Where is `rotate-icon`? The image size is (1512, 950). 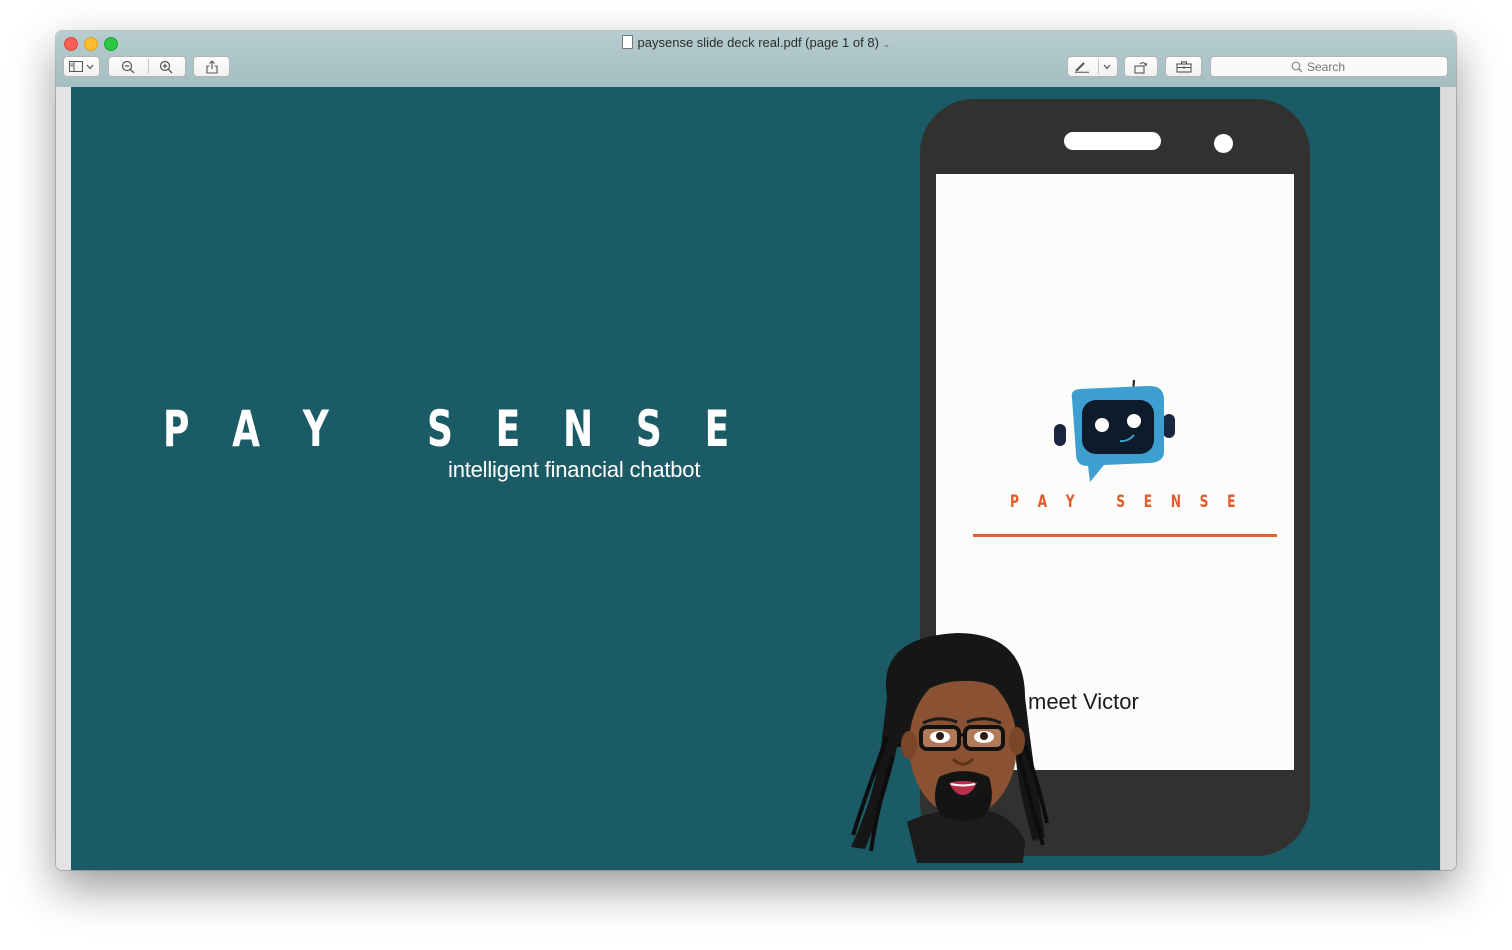 rotate-icon is located at coordinates (1141, 67).